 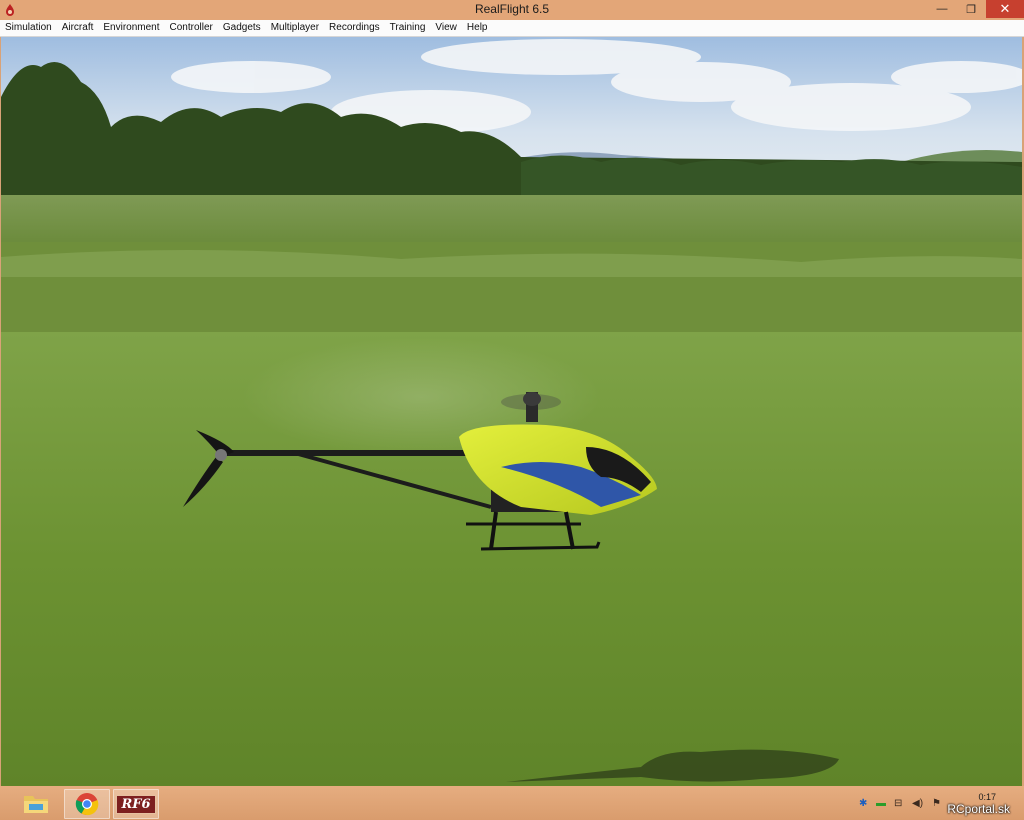 I want to click on tail-rotor-hub, so click(x=221, y=455).